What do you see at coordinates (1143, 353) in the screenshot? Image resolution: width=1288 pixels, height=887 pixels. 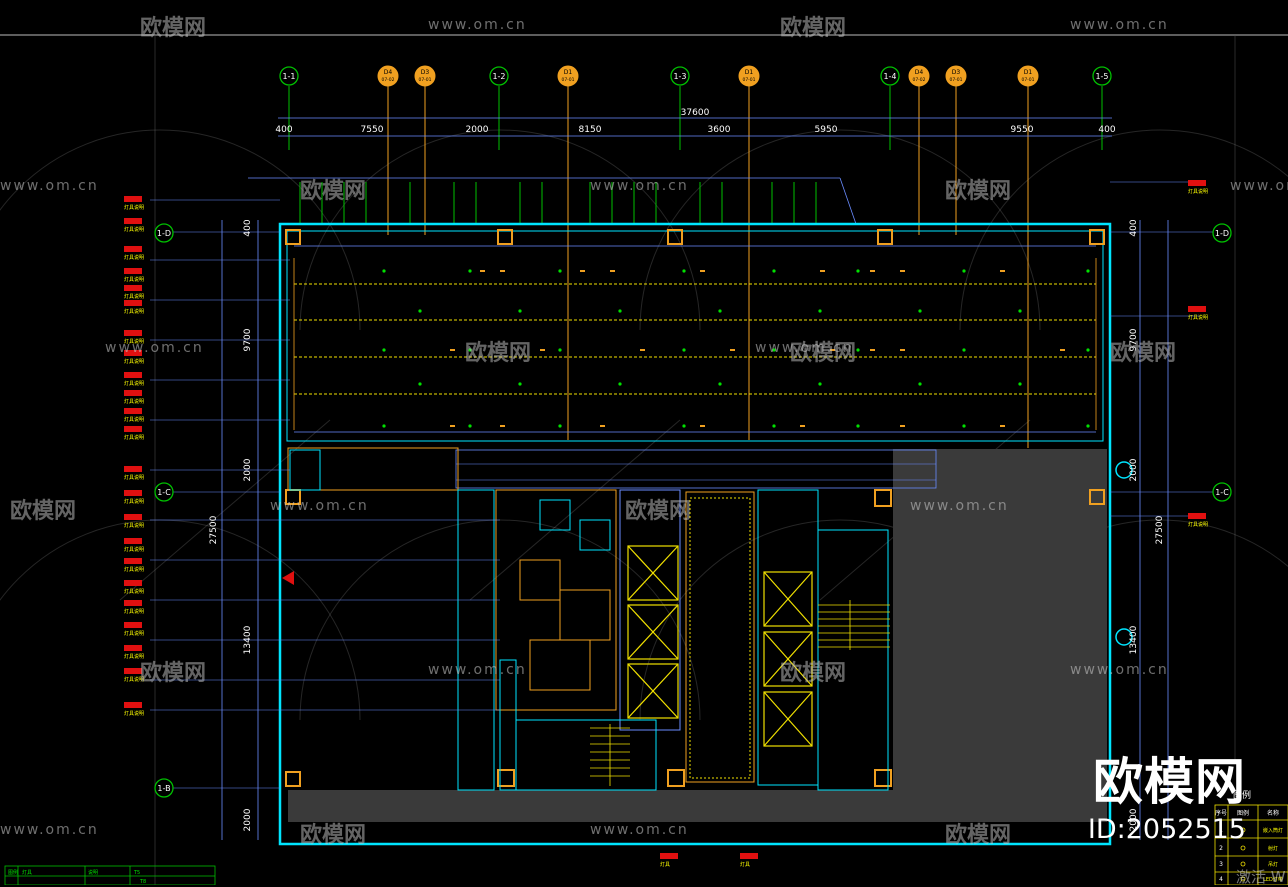 I see `watermark-logo-7: 欧模网` at bounding box center [1143, 353].